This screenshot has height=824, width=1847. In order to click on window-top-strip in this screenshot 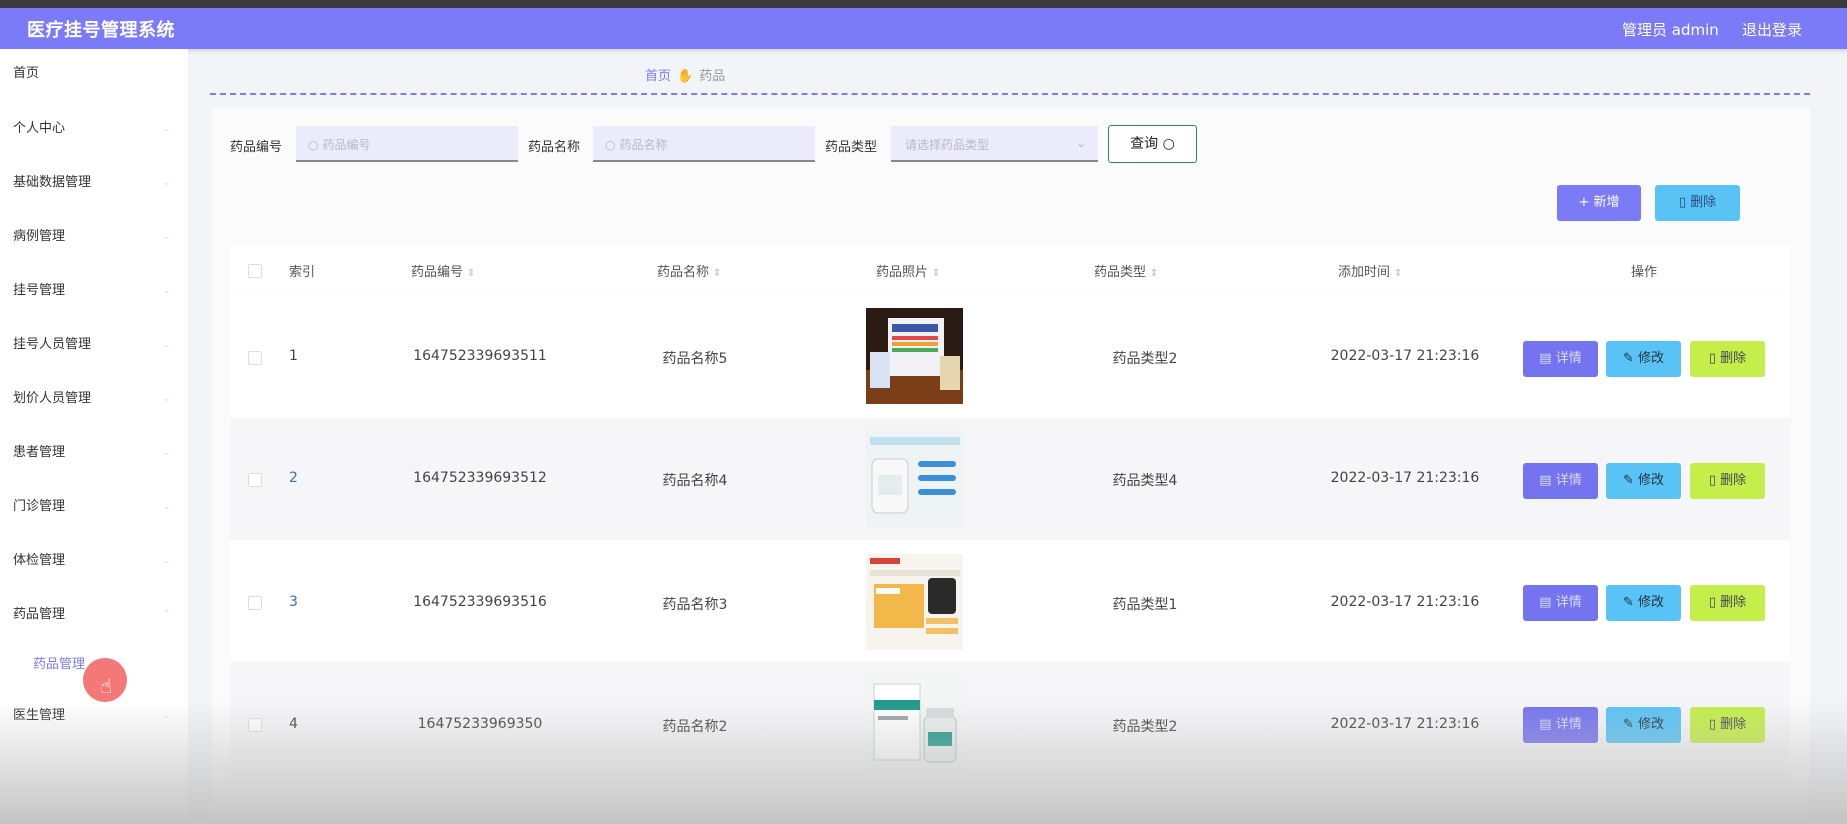, I will do `click(923, 4)`.